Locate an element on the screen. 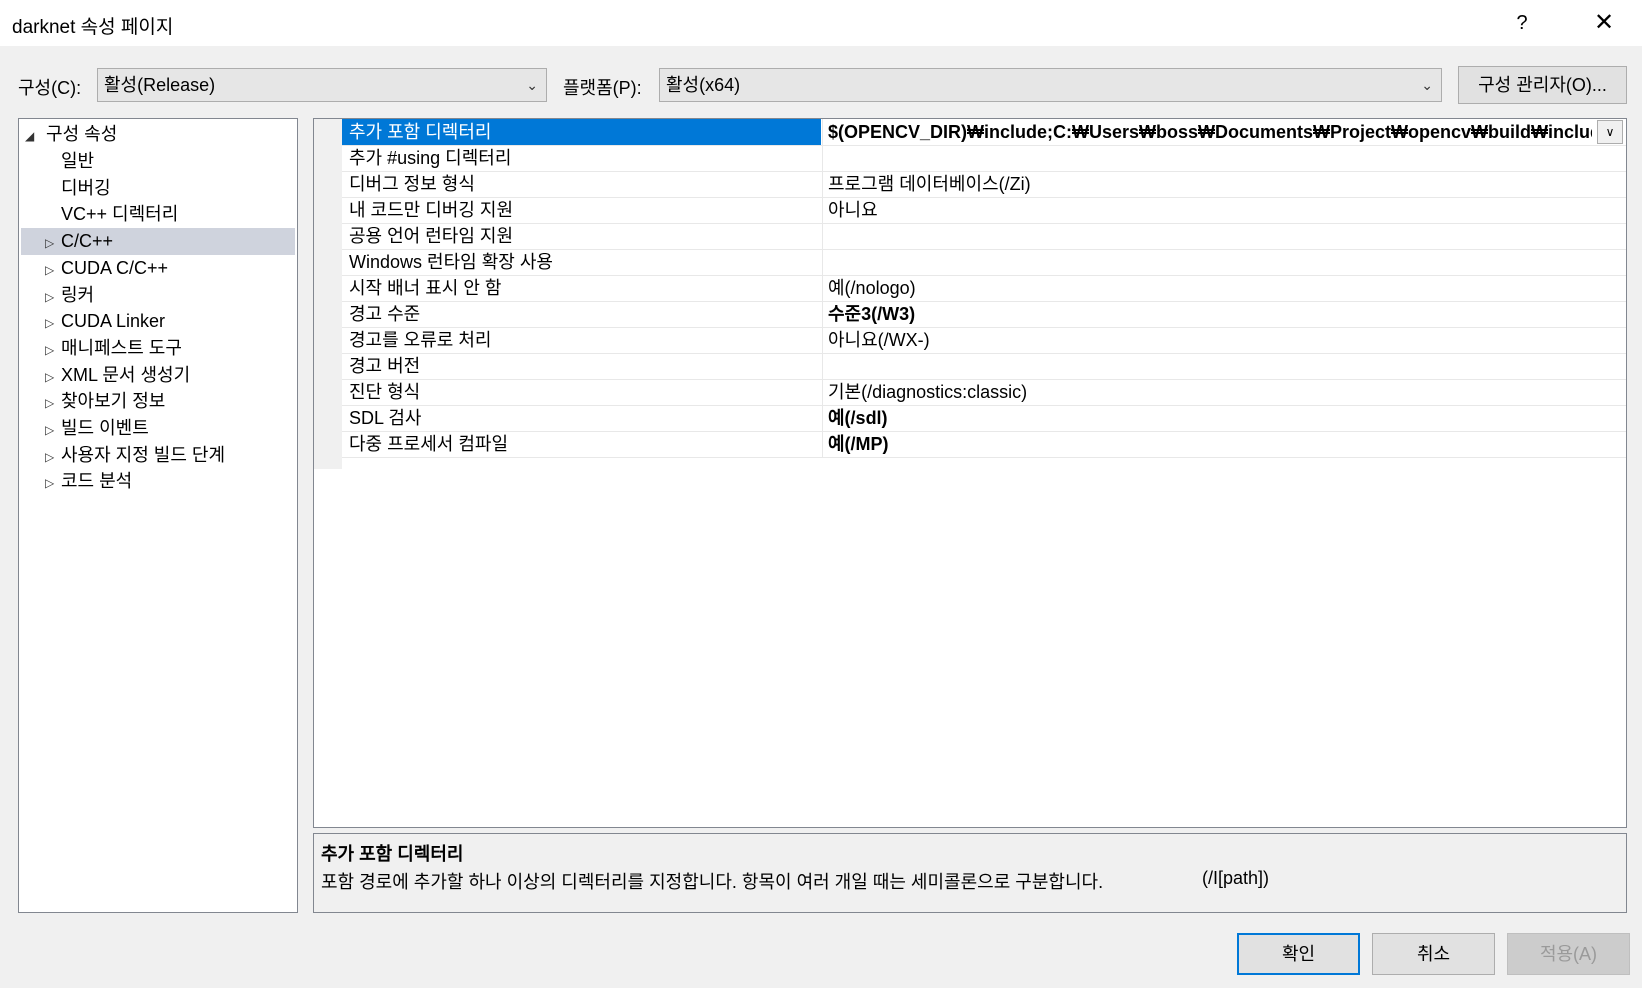 The width and height of the screenshot is (1642, 988). cancel-button: 취소 is located at coordinates (1433, 954).